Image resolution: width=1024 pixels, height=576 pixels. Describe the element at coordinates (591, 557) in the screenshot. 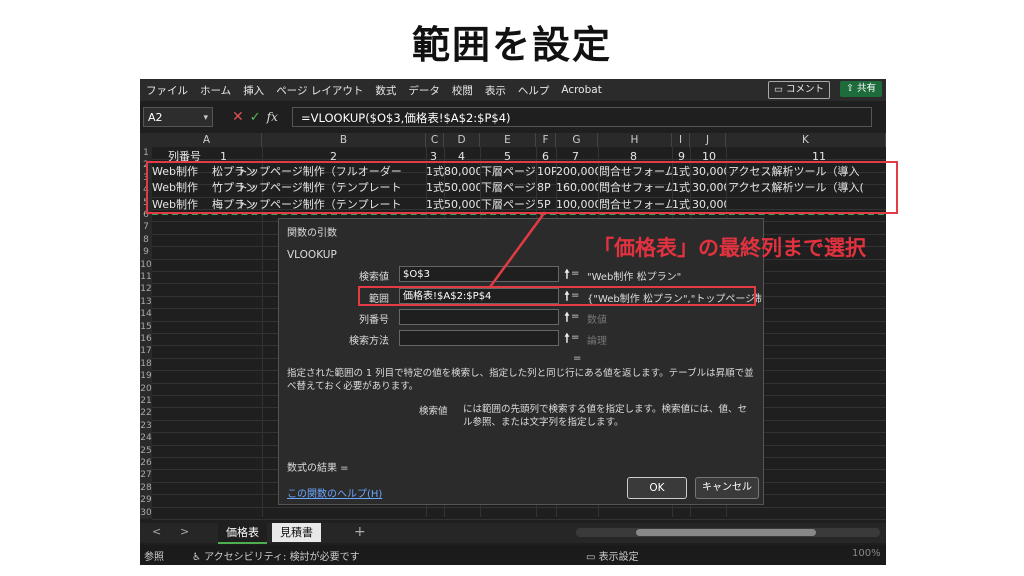

I see `display-settings-icon: ▭` at that location.